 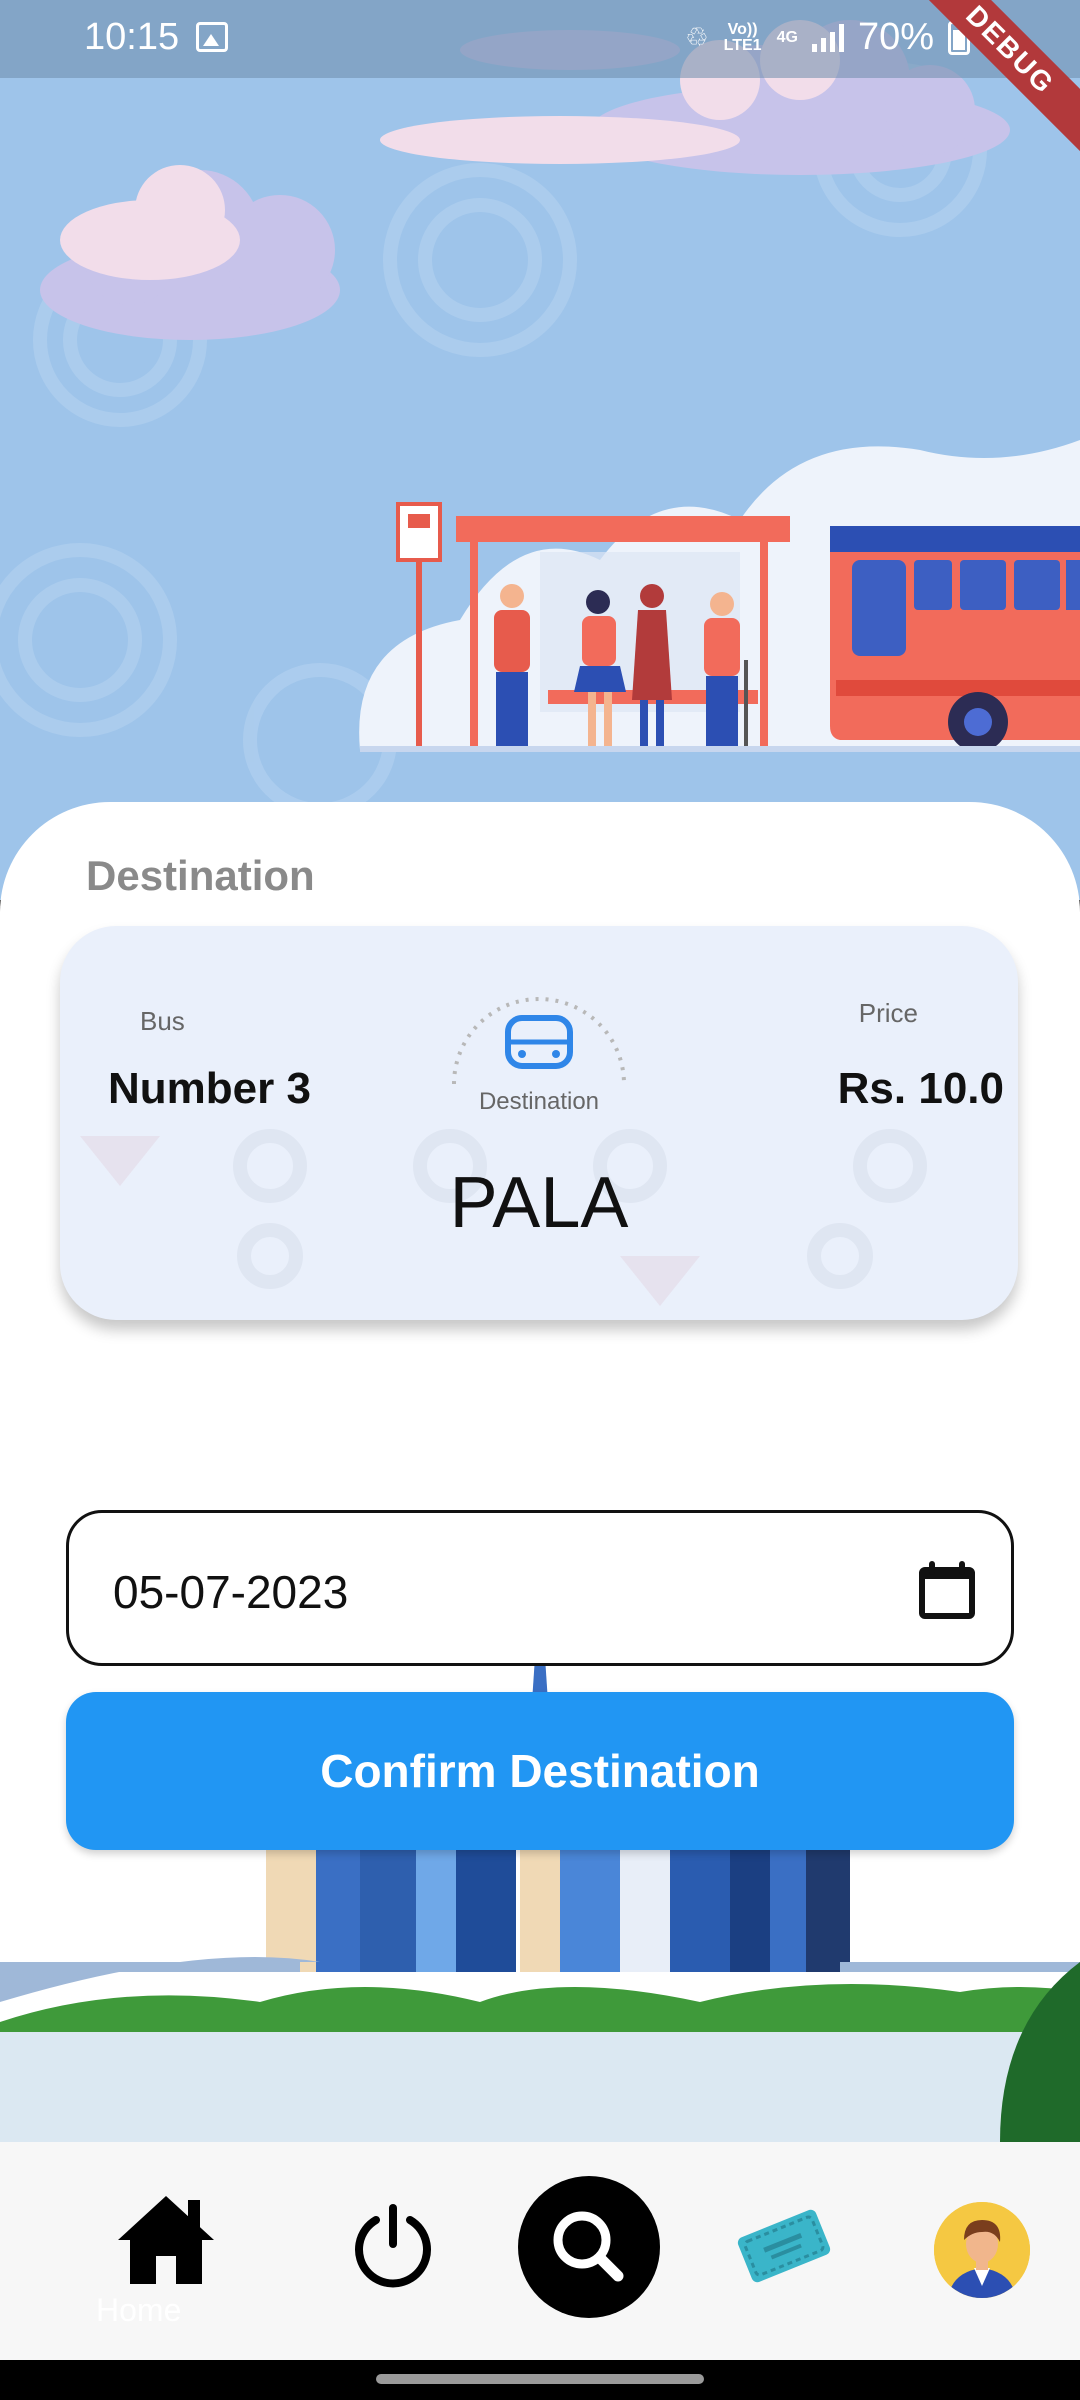 I want to click on price-label: Price, so click(x=888, y=1013).